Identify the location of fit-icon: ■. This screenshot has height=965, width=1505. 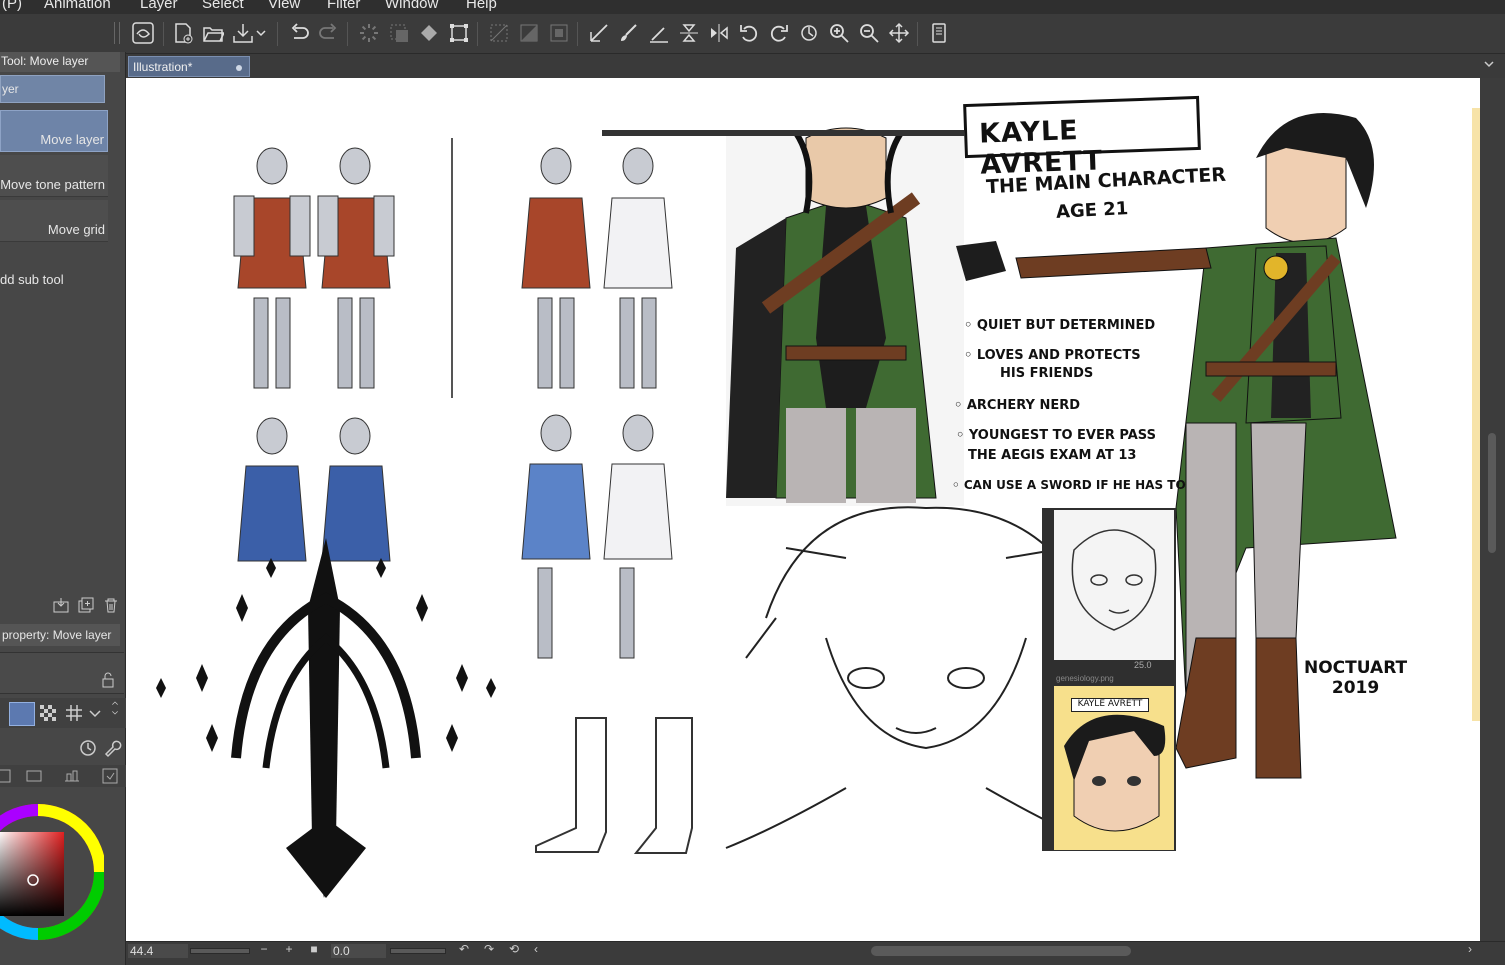
(314, 950).